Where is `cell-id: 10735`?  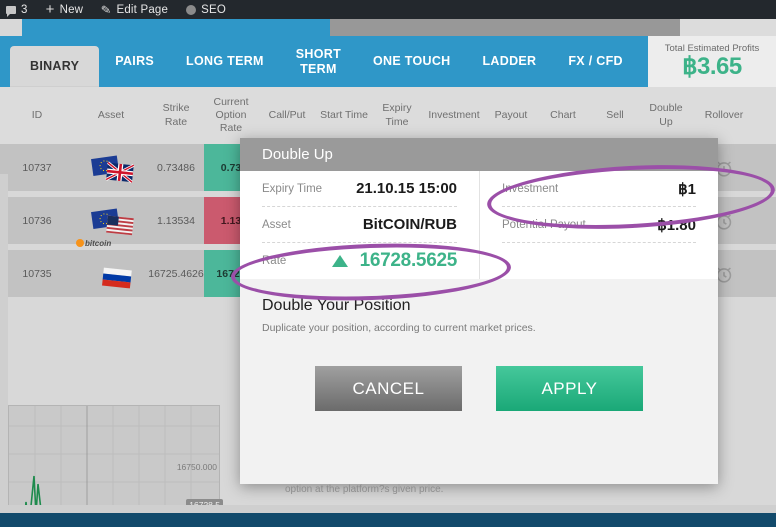 cell-id: 10735 is located at coordinates (37, 273).